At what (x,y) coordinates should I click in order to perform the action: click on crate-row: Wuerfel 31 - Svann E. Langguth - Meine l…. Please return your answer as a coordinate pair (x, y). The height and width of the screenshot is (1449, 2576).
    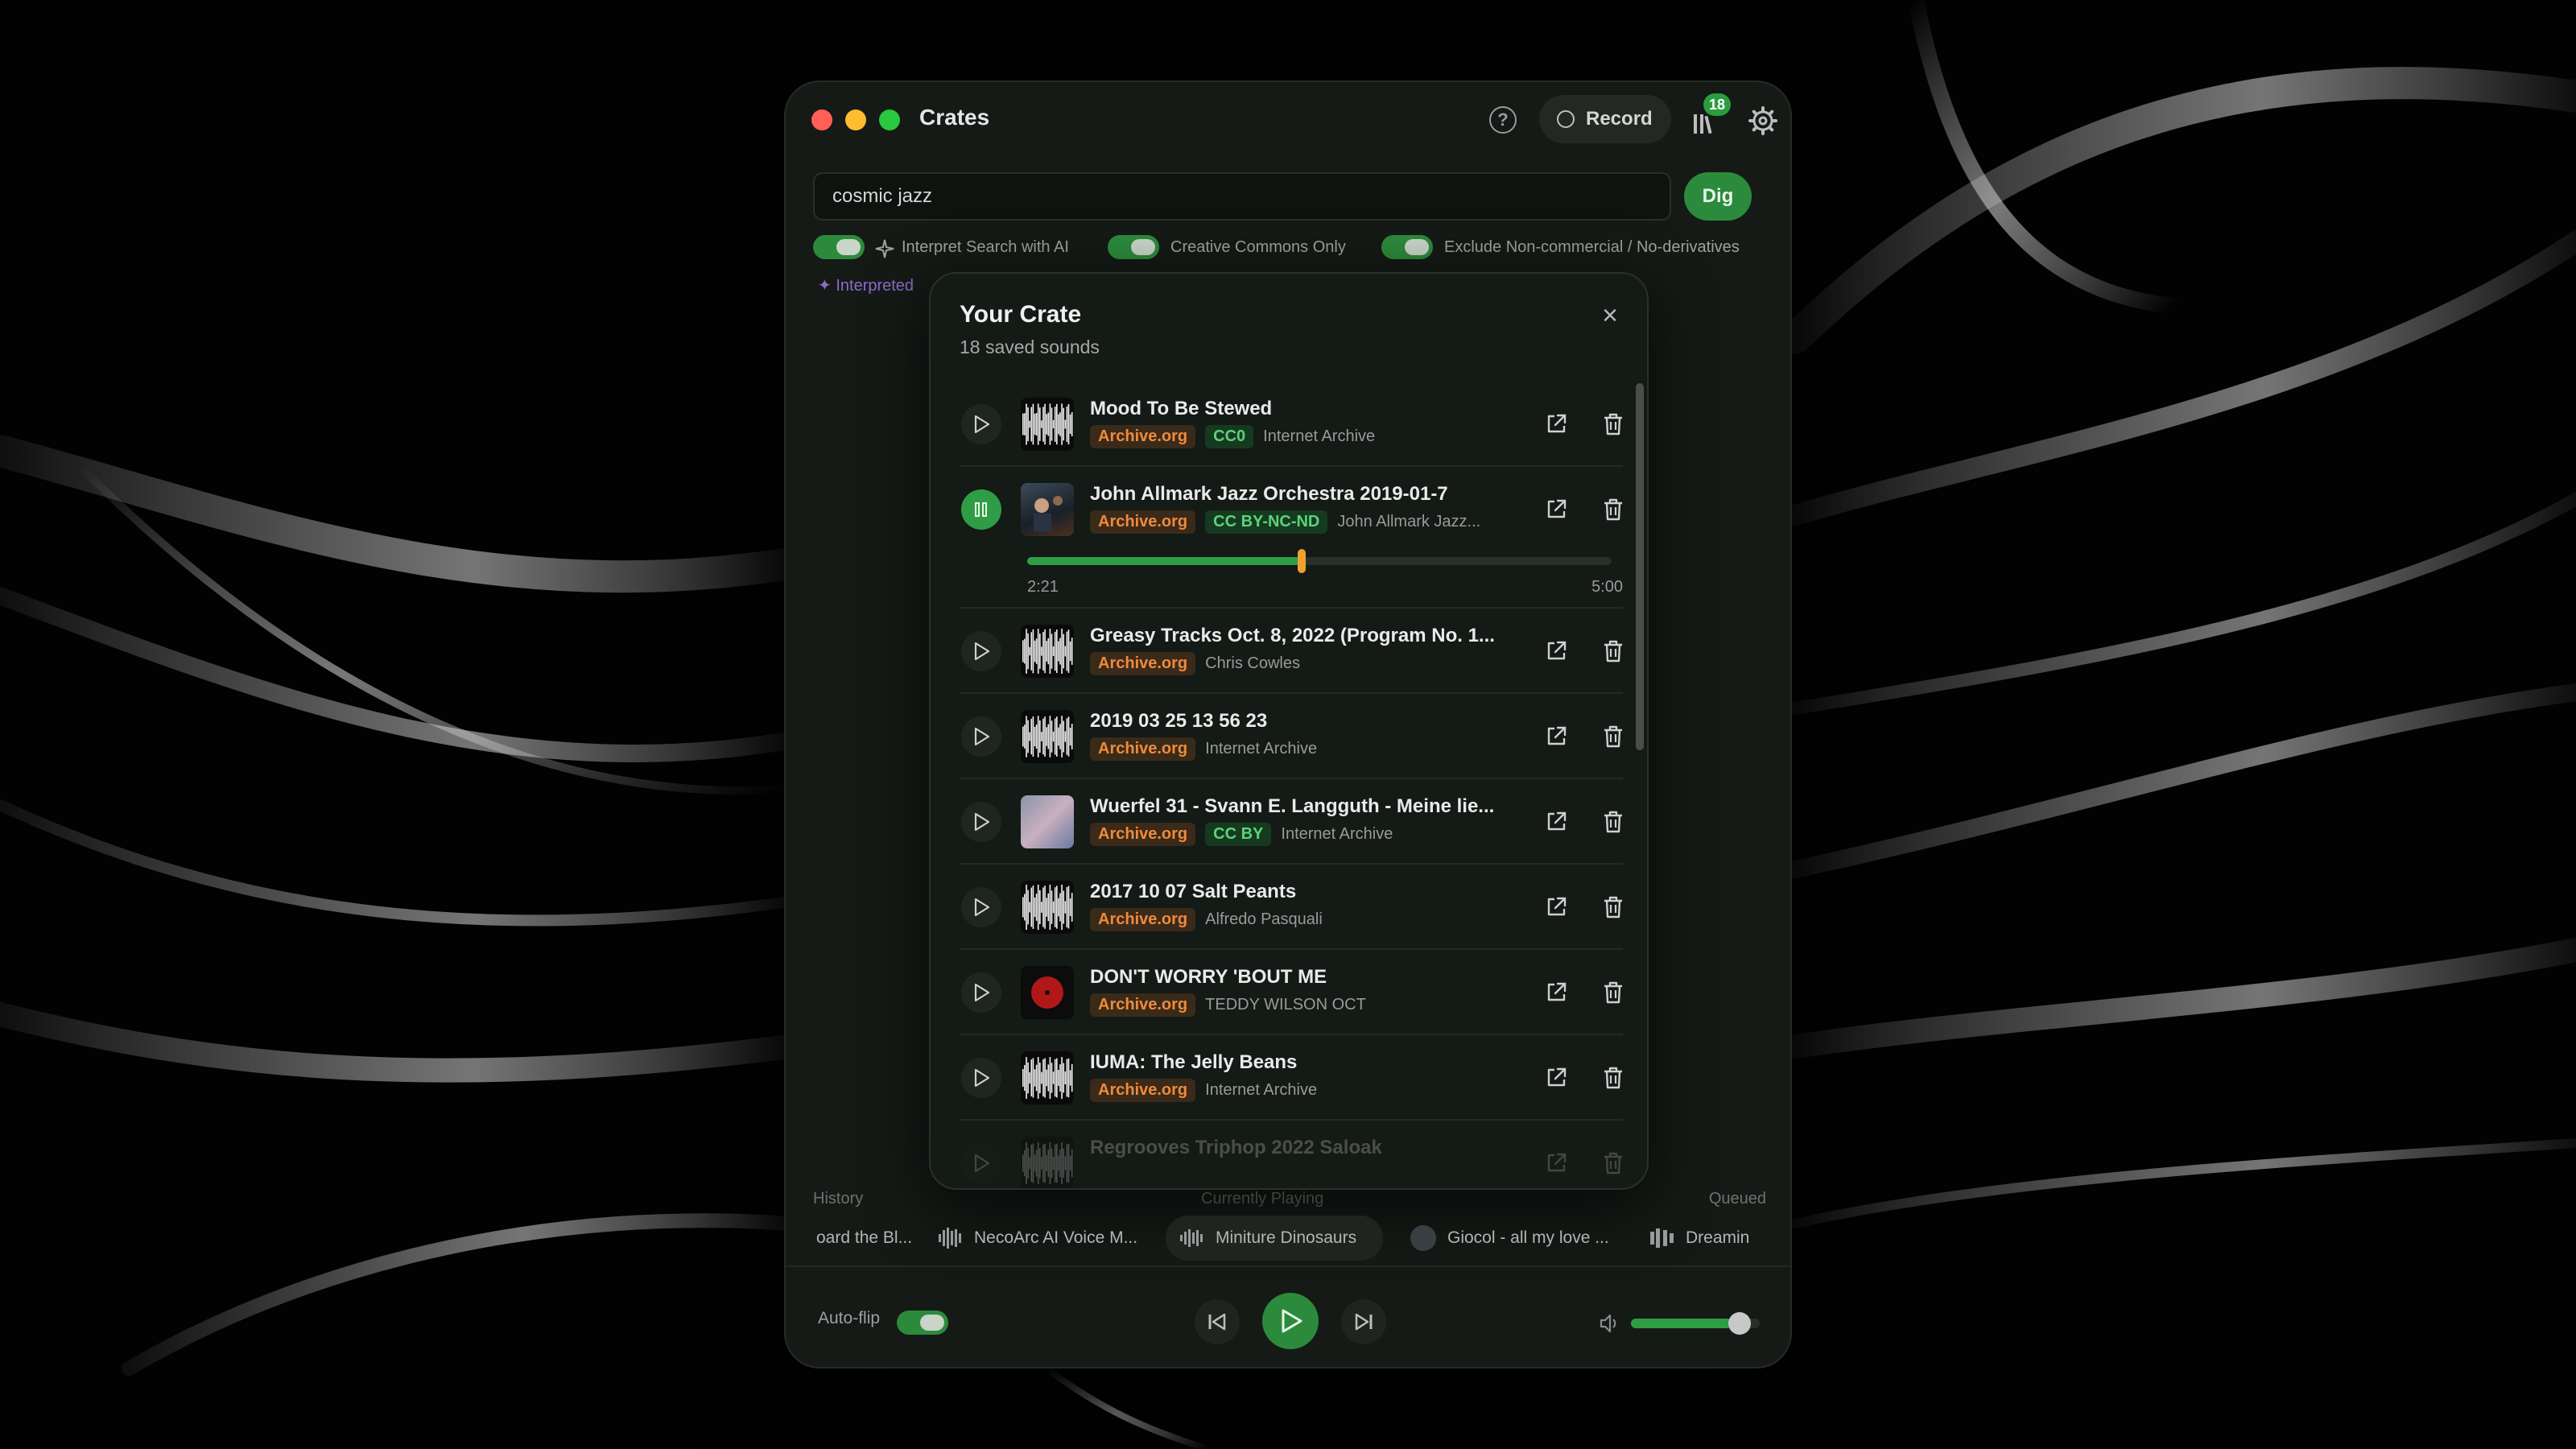
    Looking at the image, I should click on (1291, 822).